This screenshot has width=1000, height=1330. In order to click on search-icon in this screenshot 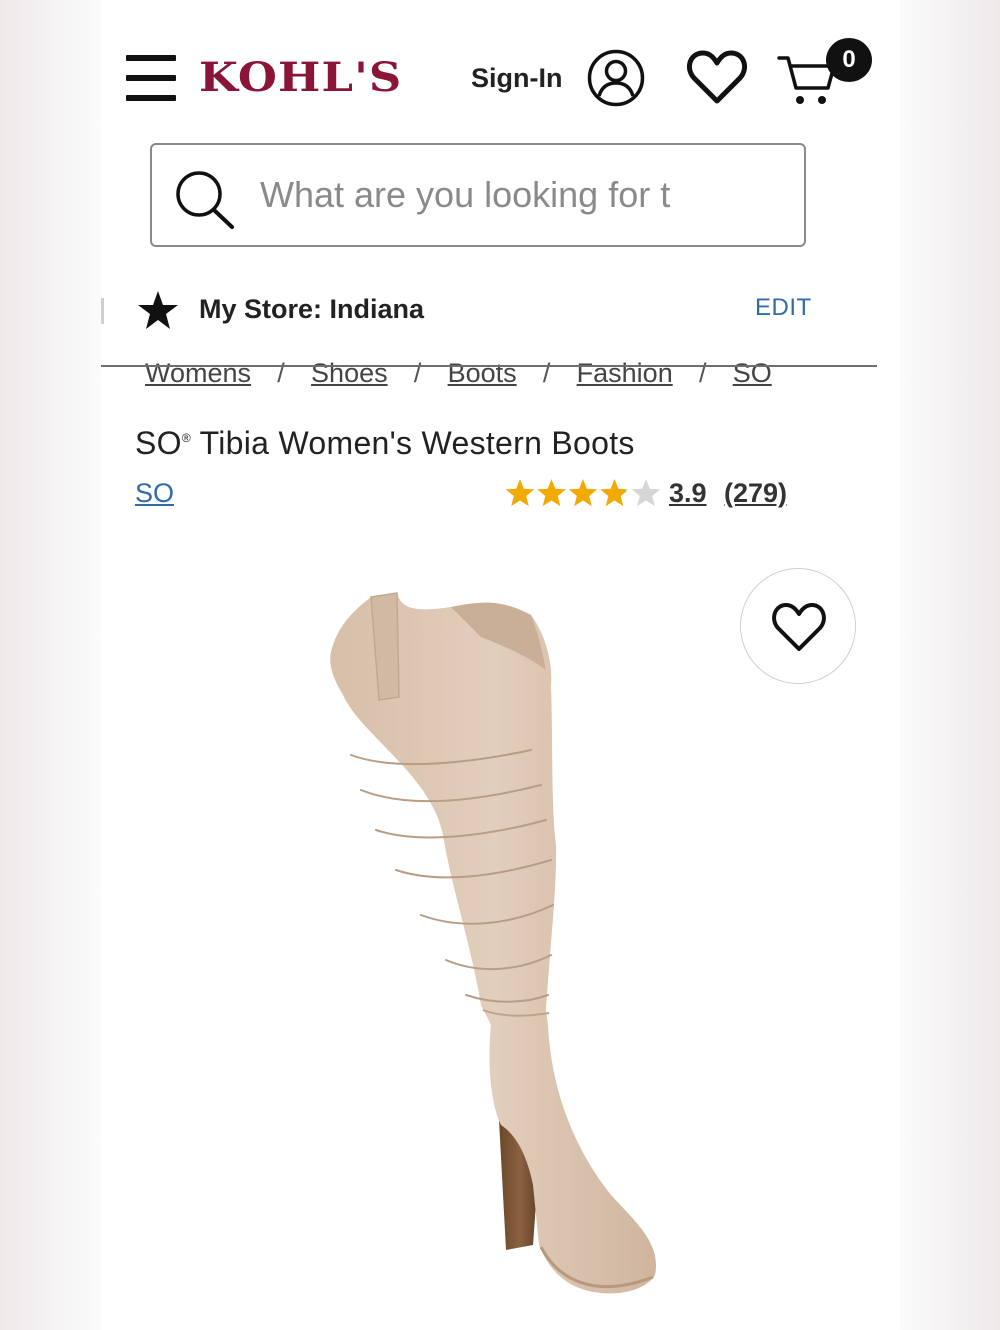, I will do `click(205, 199)`.